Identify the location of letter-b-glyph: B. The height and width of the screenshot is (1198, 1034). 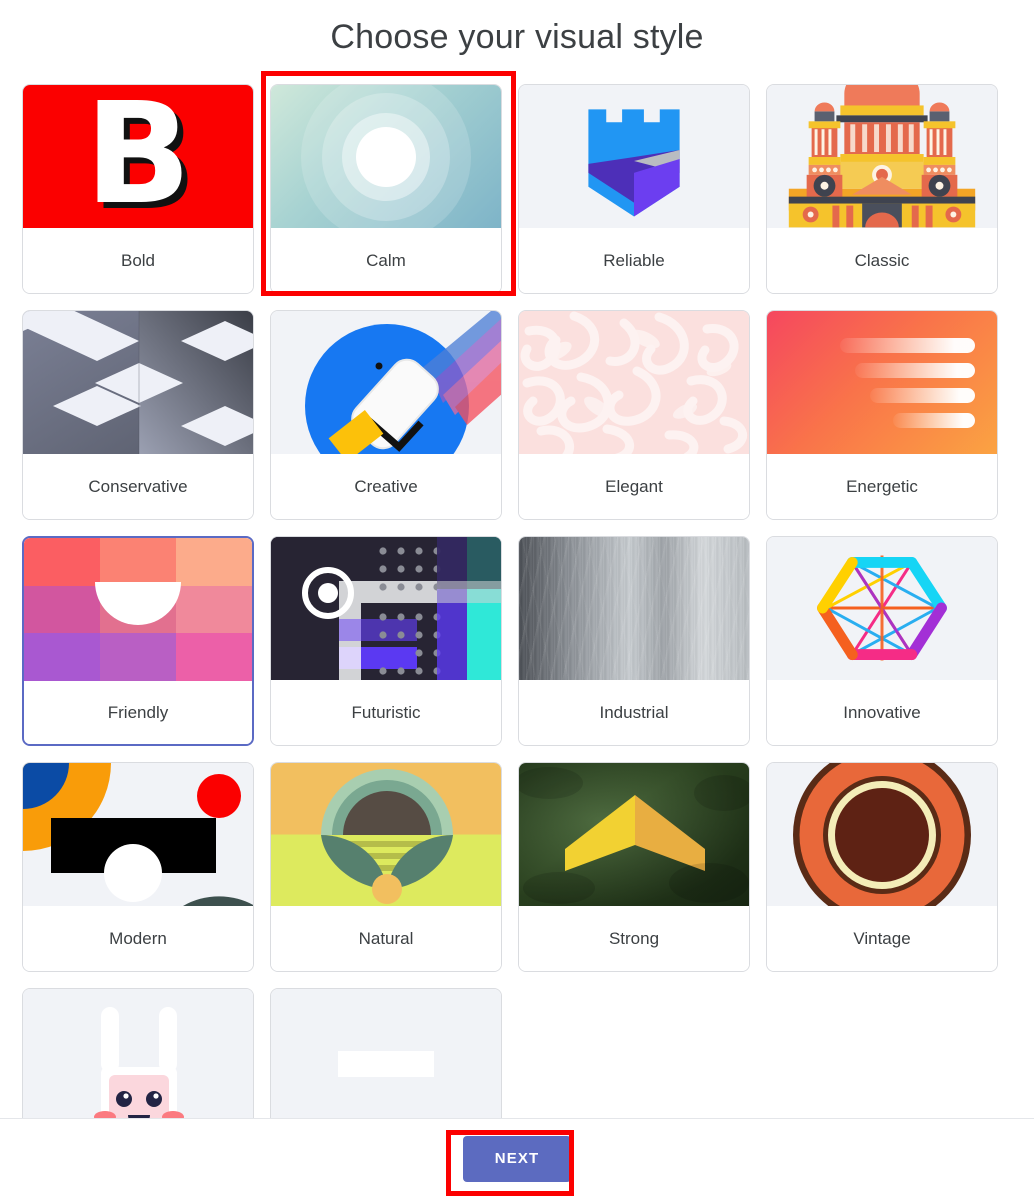
(138, 156).